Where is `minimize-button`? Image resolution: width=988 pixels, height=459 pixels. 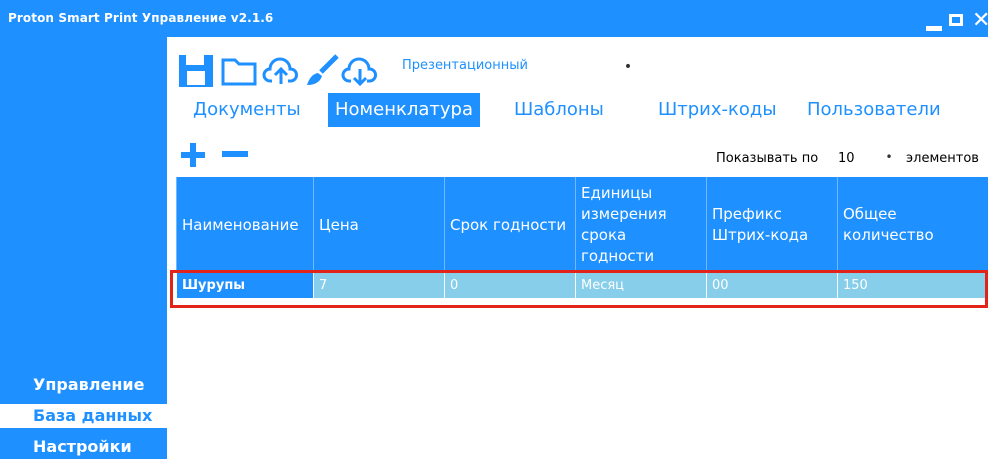 minimize-button is located at coordinates (934, 28).